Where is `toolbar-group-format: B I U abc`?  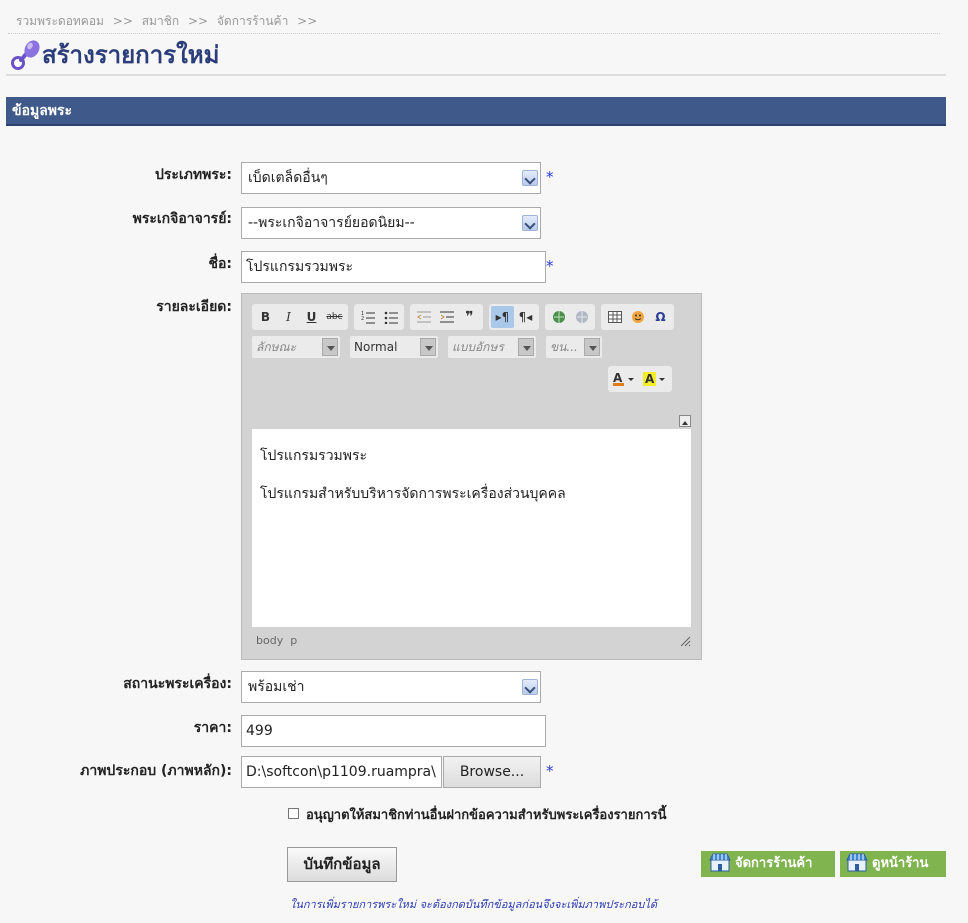 toolbar-group-format: B I U abc is located at coordinates (300, 317).